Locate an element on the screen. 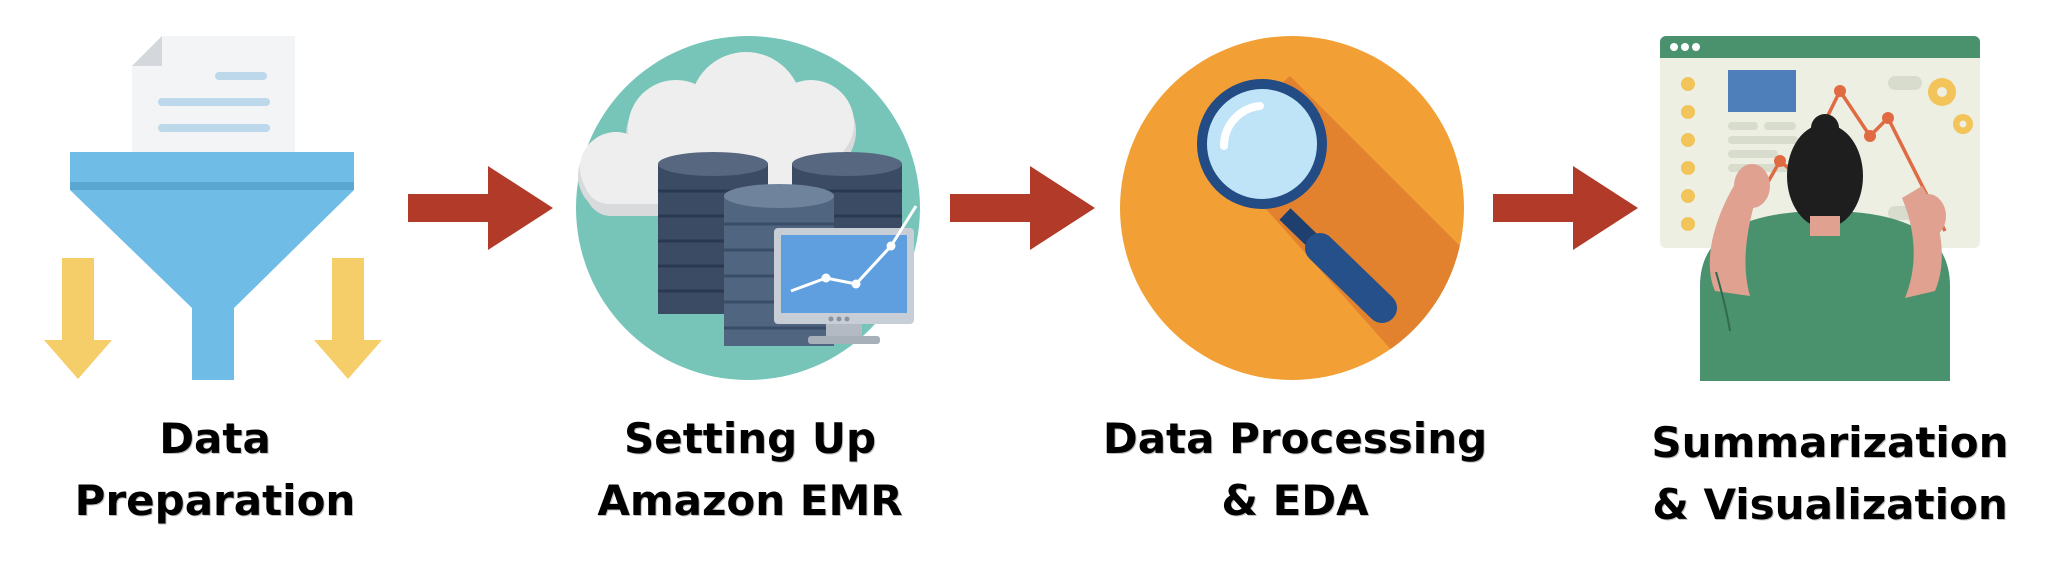  cloud-database-icon is located at coordinates (748, 208).